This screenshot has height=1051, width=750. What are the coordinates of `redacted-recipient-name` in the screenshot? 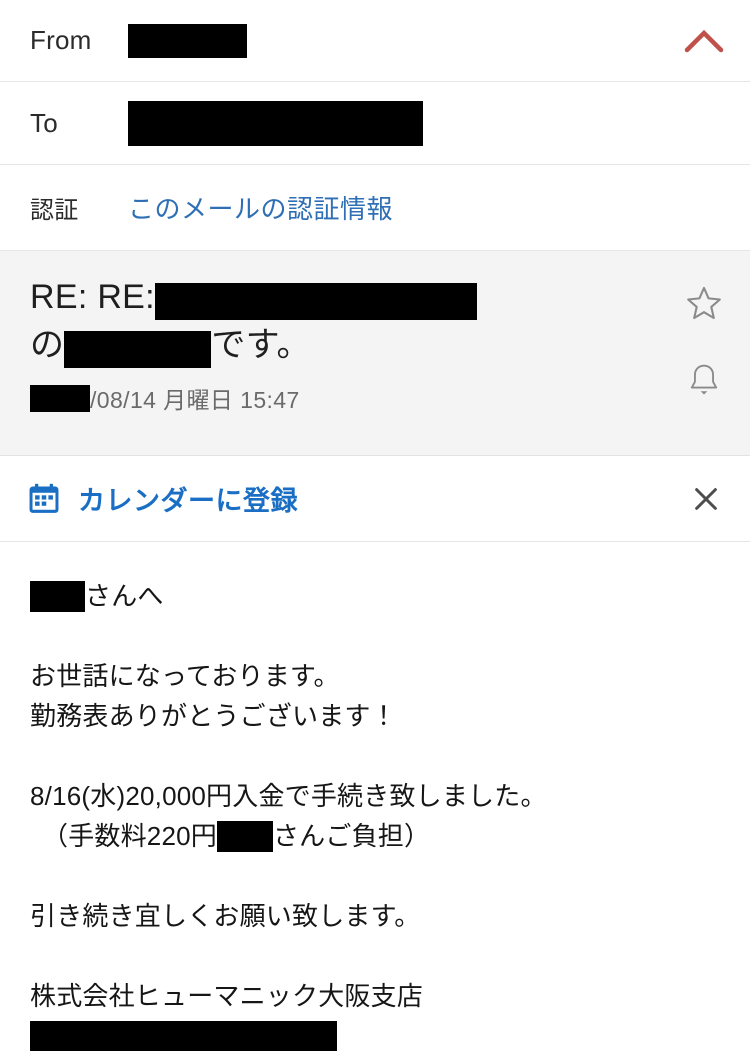 It's located at (57, 596).